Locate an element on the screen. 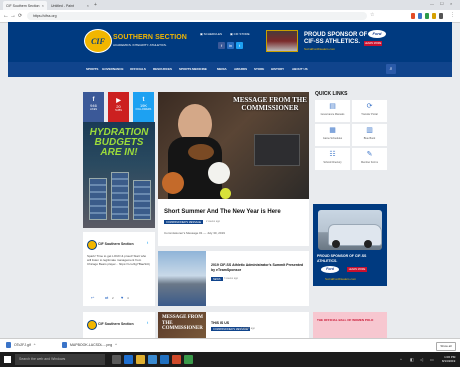 The width and height of the screenshot is (460, 367). twitter-share-button: t 19K FOLLOWERS is located at coordinates (143, 107).